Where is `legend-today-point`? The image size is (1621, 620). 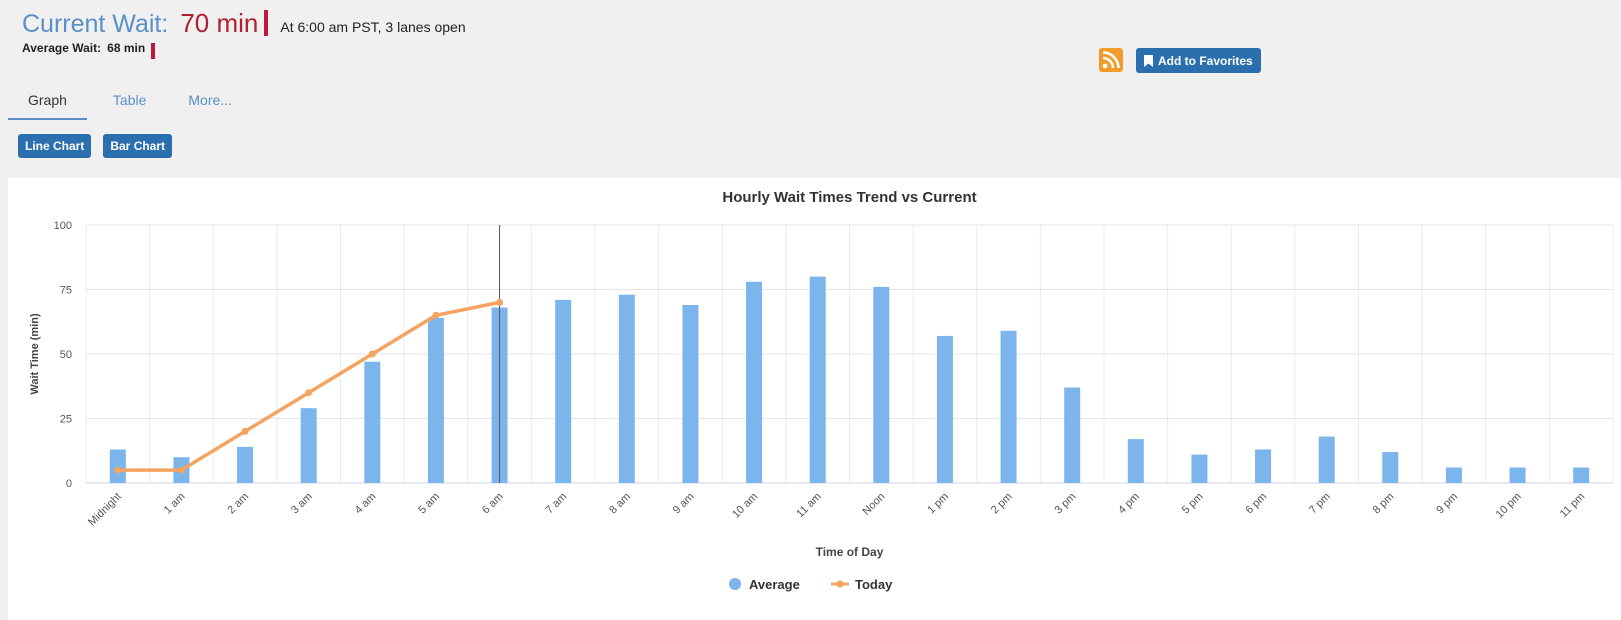
legend-today-point is located at coordinates (840, 584).